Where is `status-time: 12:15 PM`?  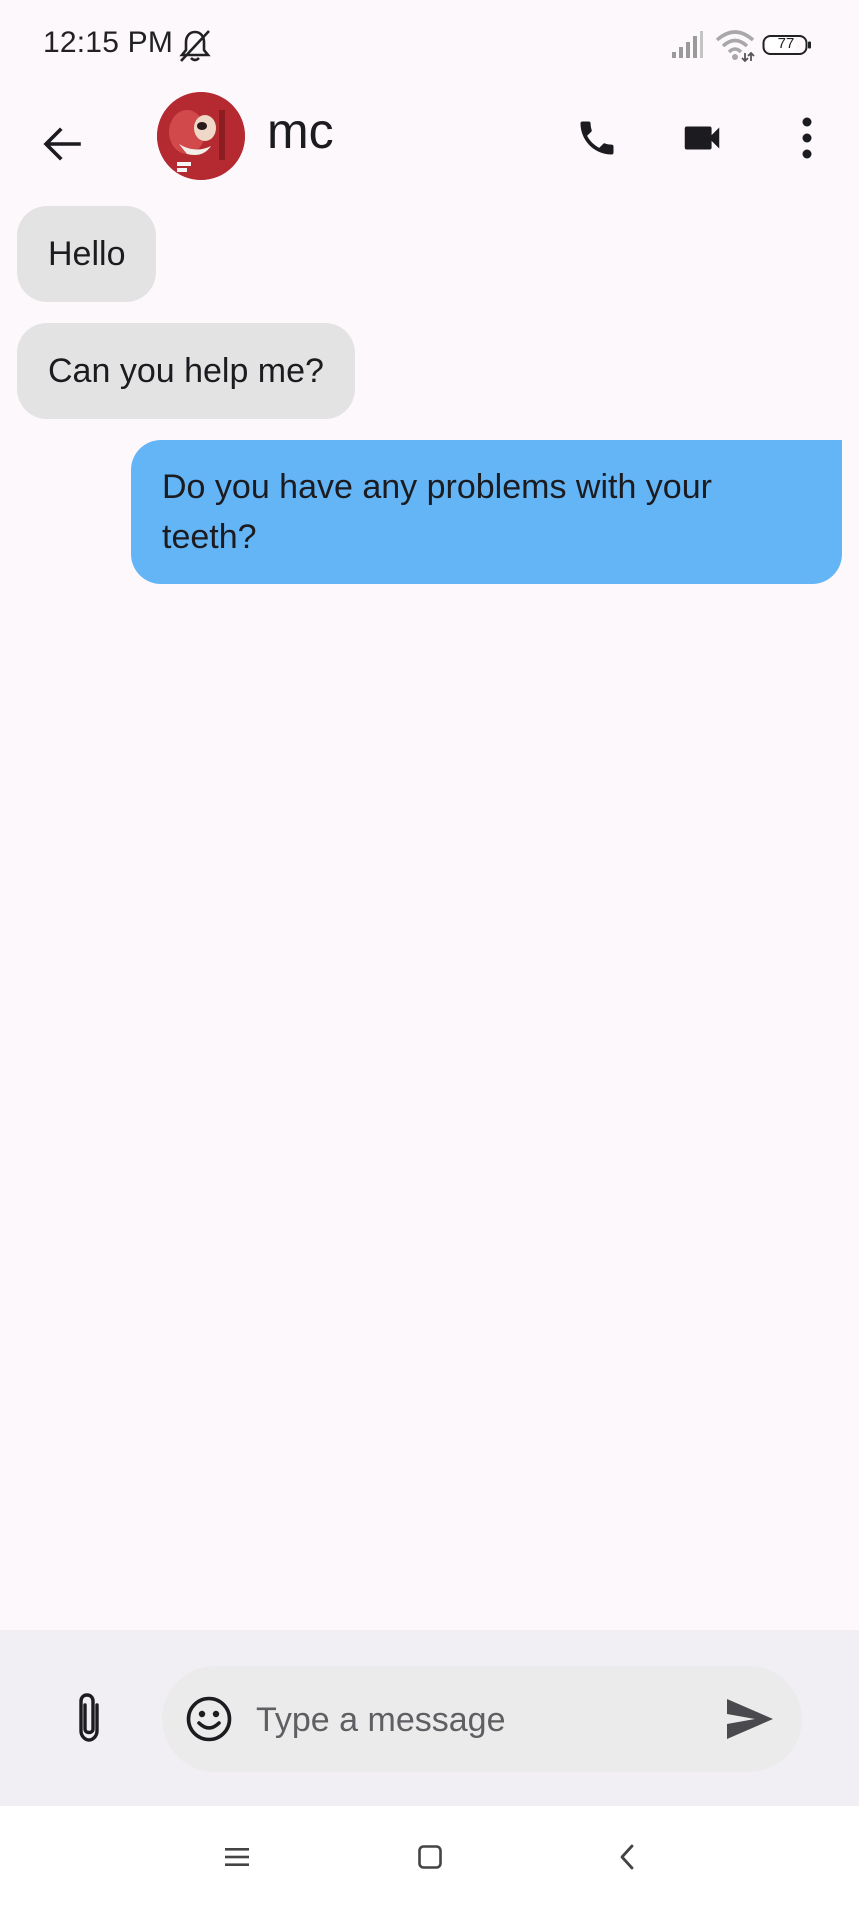
status-time: 12:15 PM is located at coordinates (108, 42).